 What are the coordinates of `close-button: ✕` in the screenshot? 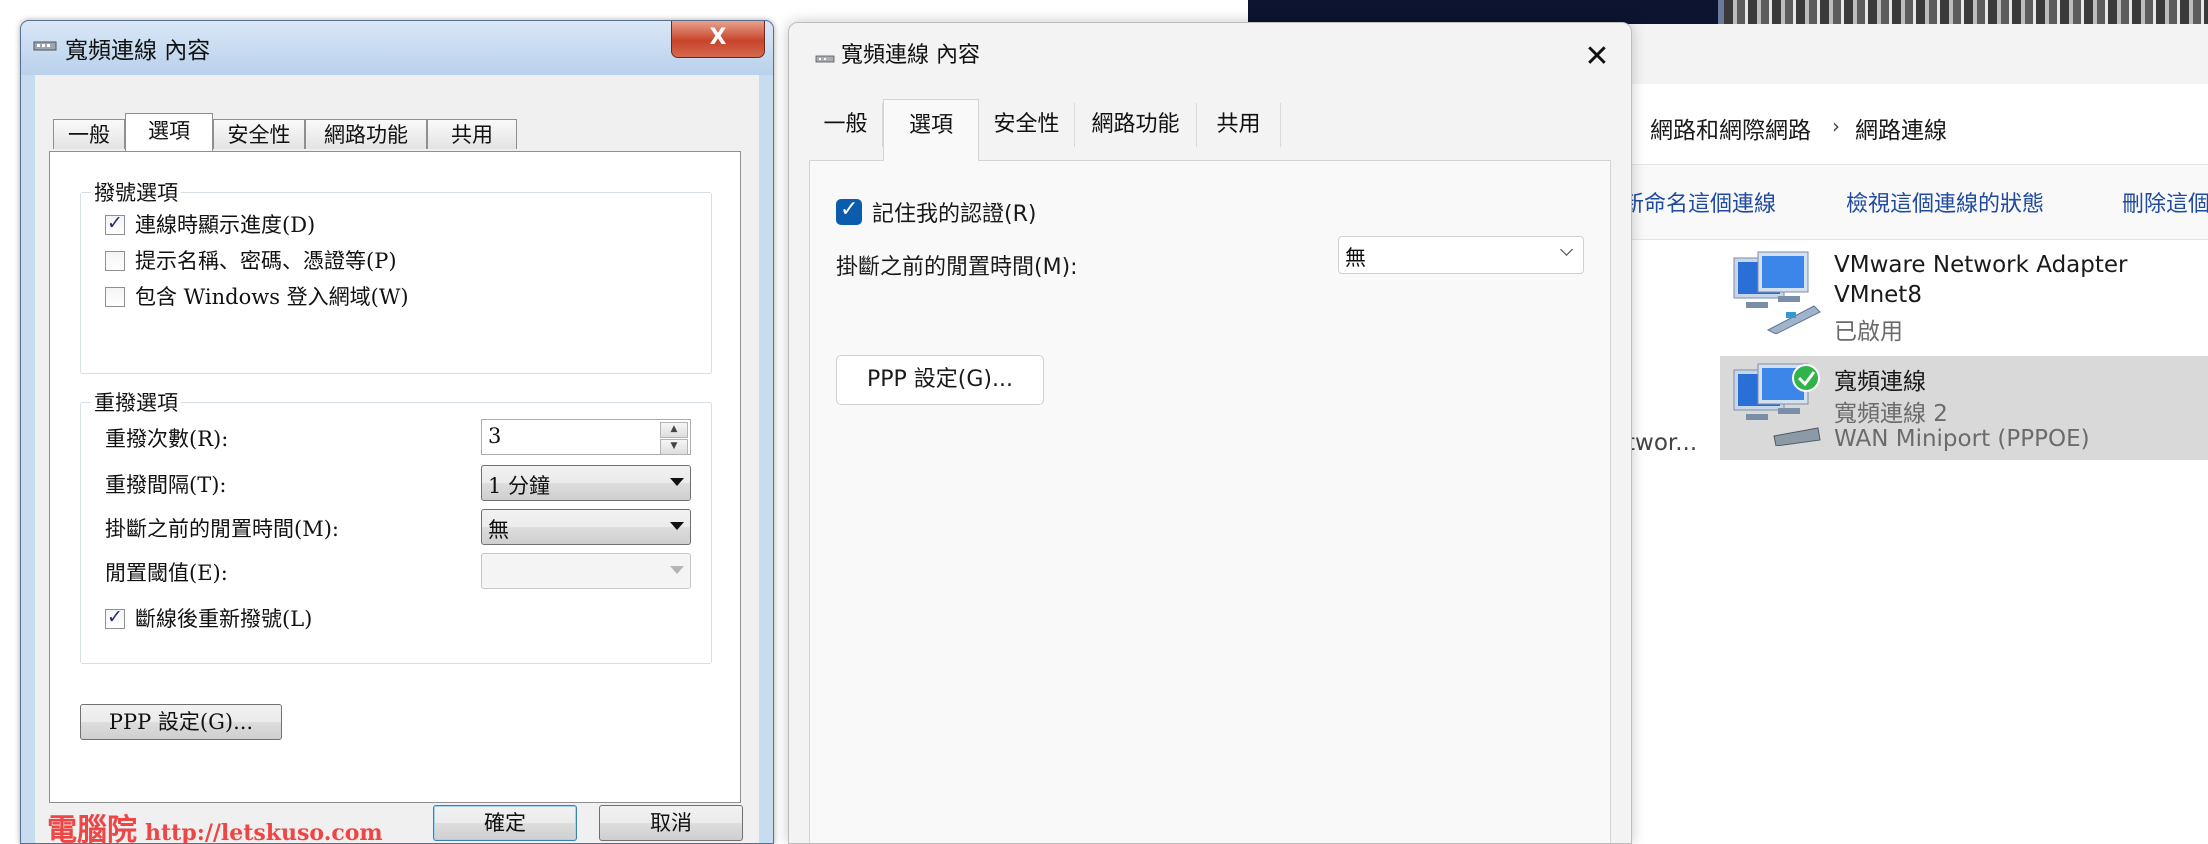 It's located at (1597, 57).